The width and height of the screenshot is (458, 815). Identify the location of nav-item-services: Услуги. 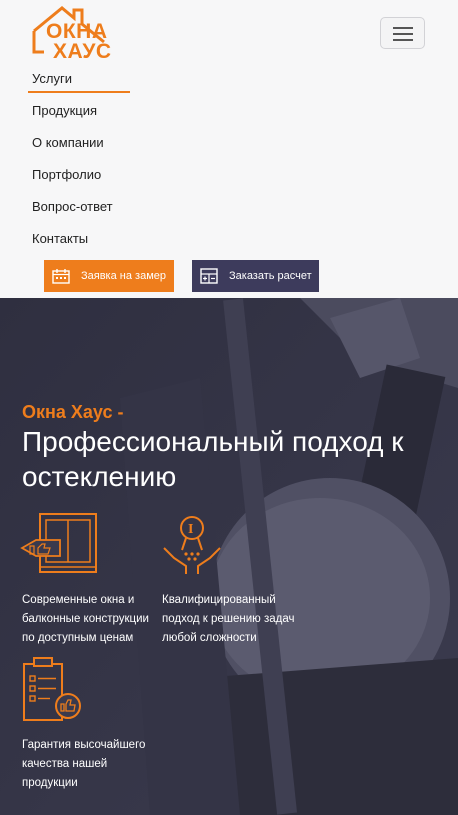
(52, 78).